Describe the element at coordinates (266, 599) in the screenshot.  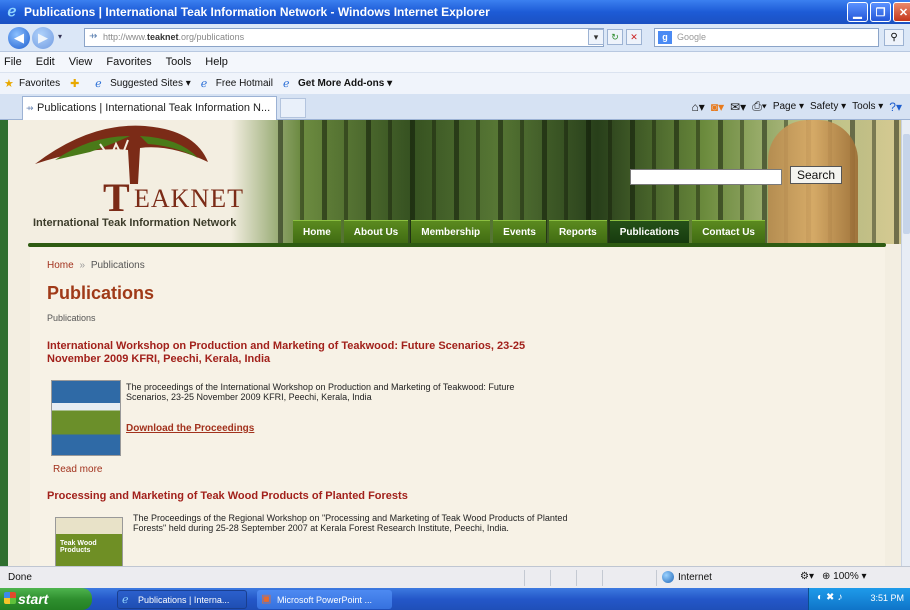
I see `powerpoint-icon: ▣` at that location.